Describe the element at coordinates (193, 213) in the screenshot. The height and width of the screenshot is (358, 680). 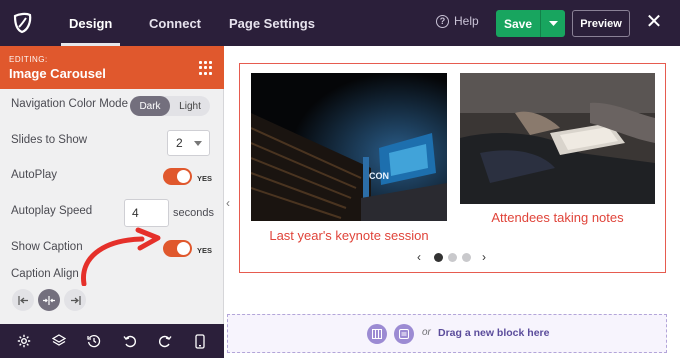
I see `autoplay-speed-unit: seconds` at that location.